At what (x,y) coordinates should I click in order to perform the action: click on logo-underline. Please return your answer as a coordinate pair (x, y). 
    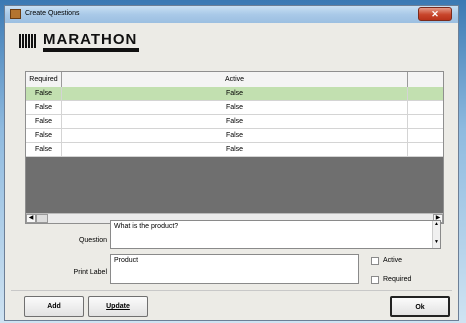
    Looking at the image, I should click on (91, 50).